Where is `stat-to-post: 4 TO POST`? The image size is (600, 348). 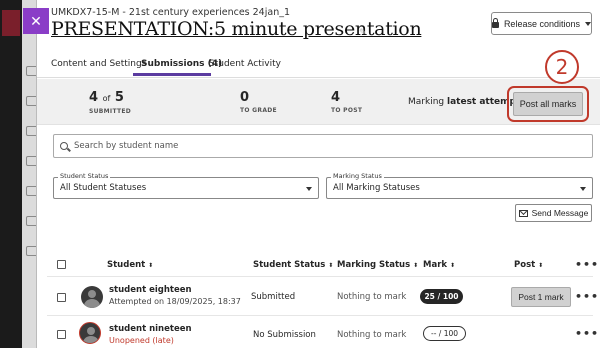
stat-to-post: 4 TO POST is located at coordinates (346, 102).